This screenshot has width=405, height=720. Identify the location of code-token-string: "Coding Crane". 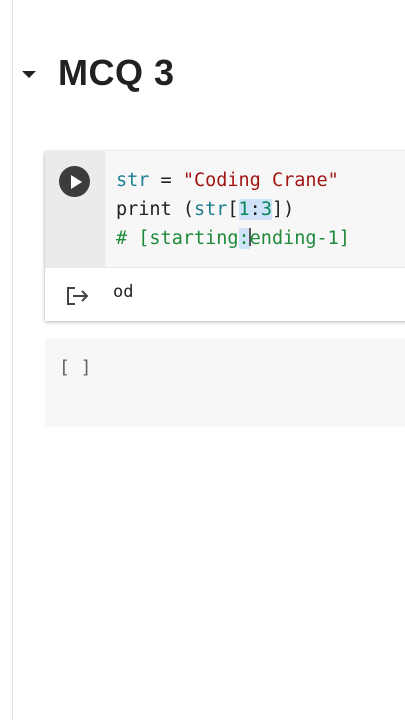
(260, 180).